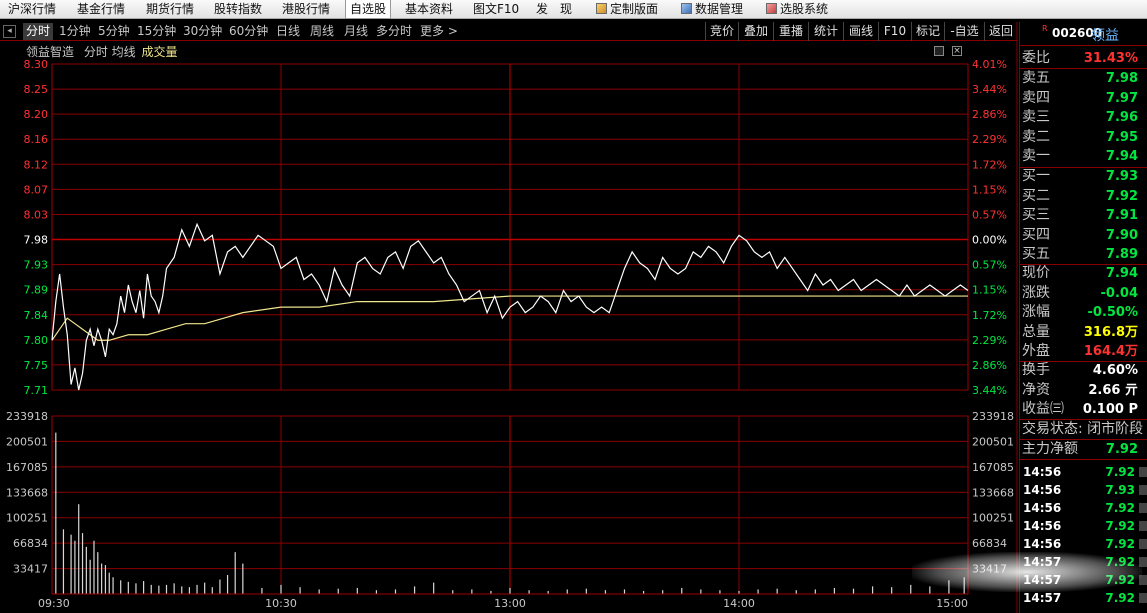 Image resolution: width=1147 pixels, height=613 pixels. I want to click on r-mark: R, so click(1045, 28).